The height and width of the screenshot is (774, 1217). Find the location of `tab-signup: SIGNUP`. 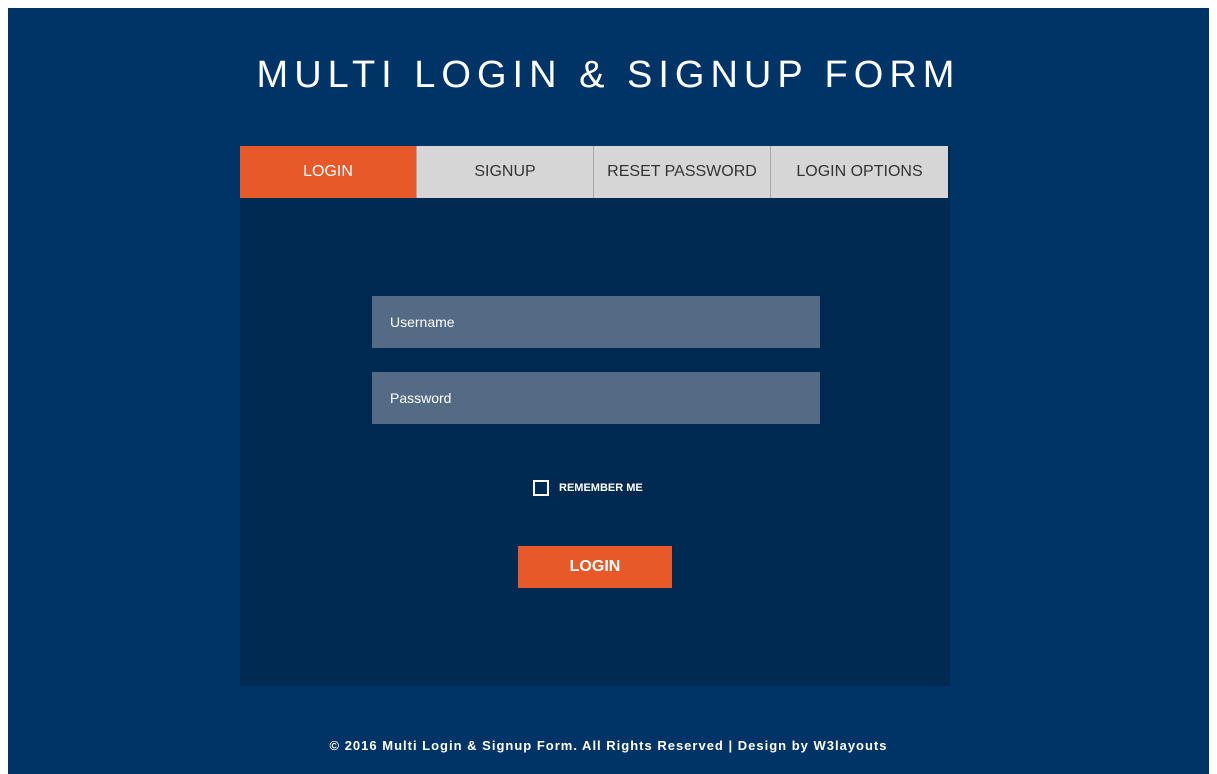

tab-signup: SIGNUP is located at coordinates (505, 172).